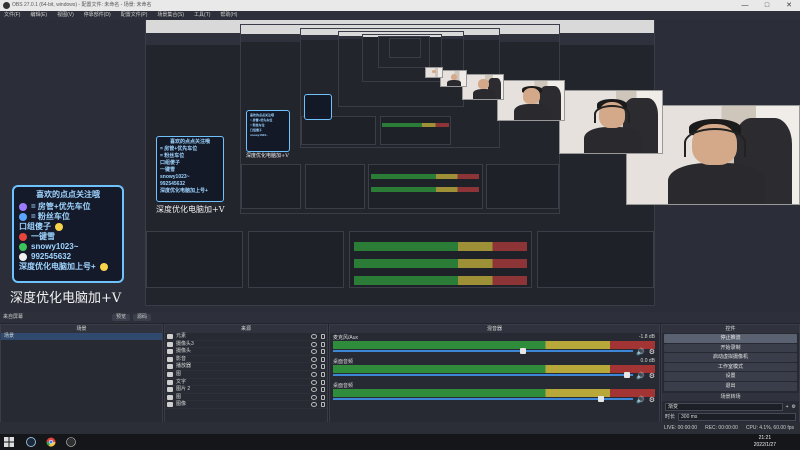 The image size is (800, 450). What do you see at coordinates (23, 237) in the screenshot?
I see `weibo-icon` at bounding box center [23, 237].